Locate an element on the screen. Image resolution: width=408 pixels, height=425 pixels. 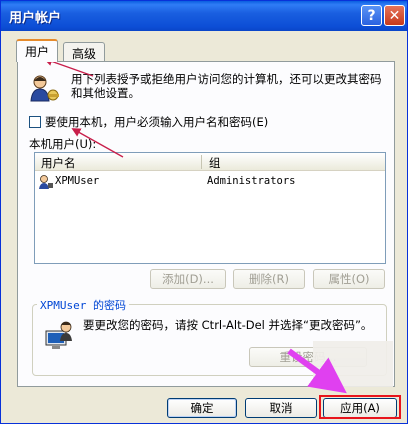
tab-users: 用户 is located at coordinates (37, 50).